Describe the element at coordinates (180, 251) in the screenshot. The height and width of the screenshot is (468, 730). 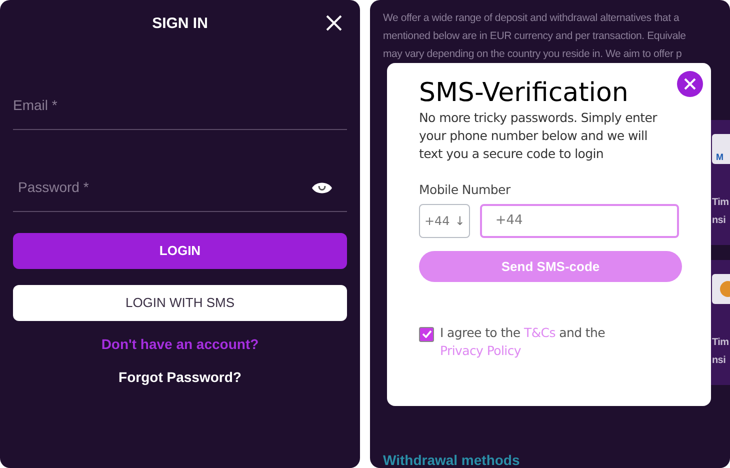
I see `login-button: LOGIN` at that location.